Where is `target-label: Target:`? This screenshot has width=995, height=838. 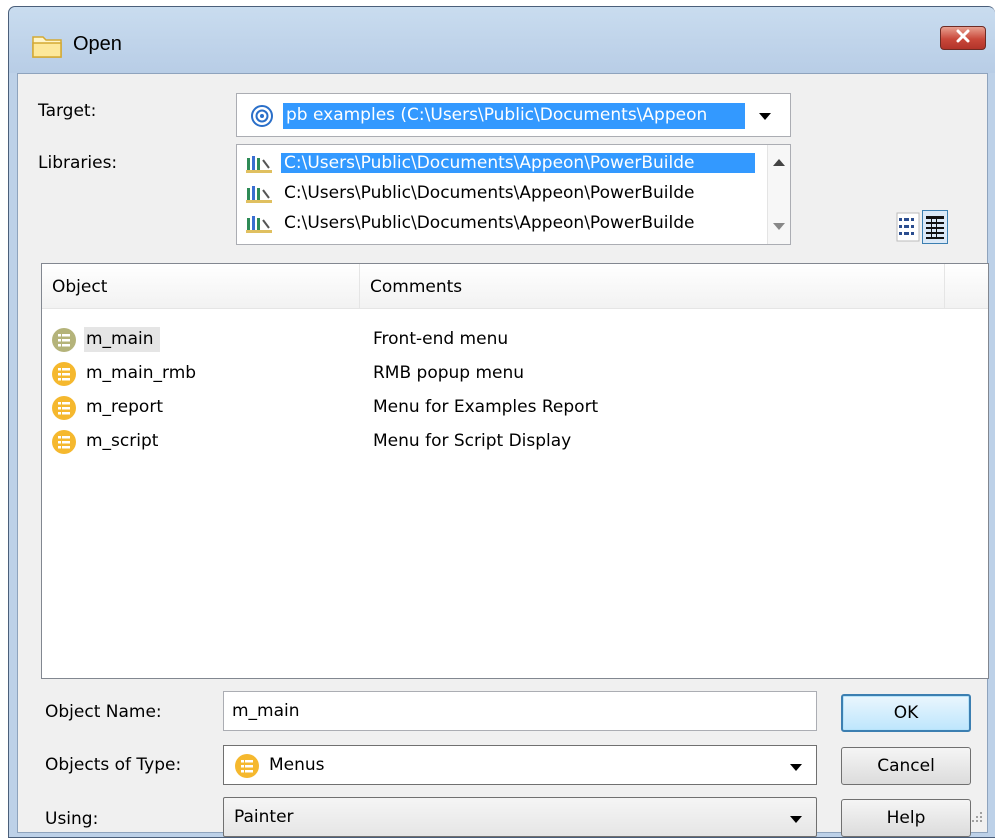 target-label: Target: is located at coordinates (67, 111).